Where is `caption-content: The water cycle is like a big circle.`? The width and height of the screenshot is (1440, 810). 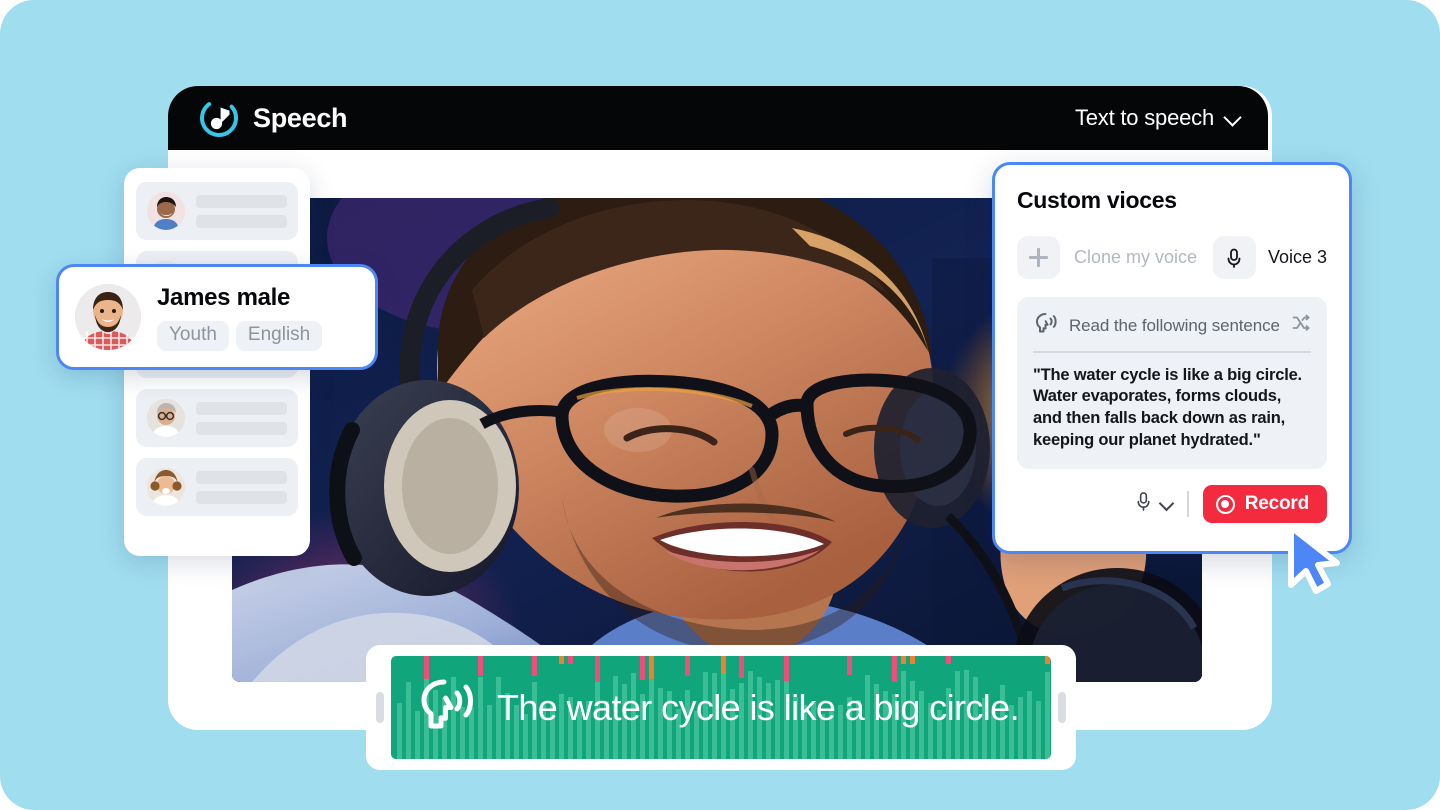 caption-content: The water cycle is like a big circle. is located at coordinates (721, 707).